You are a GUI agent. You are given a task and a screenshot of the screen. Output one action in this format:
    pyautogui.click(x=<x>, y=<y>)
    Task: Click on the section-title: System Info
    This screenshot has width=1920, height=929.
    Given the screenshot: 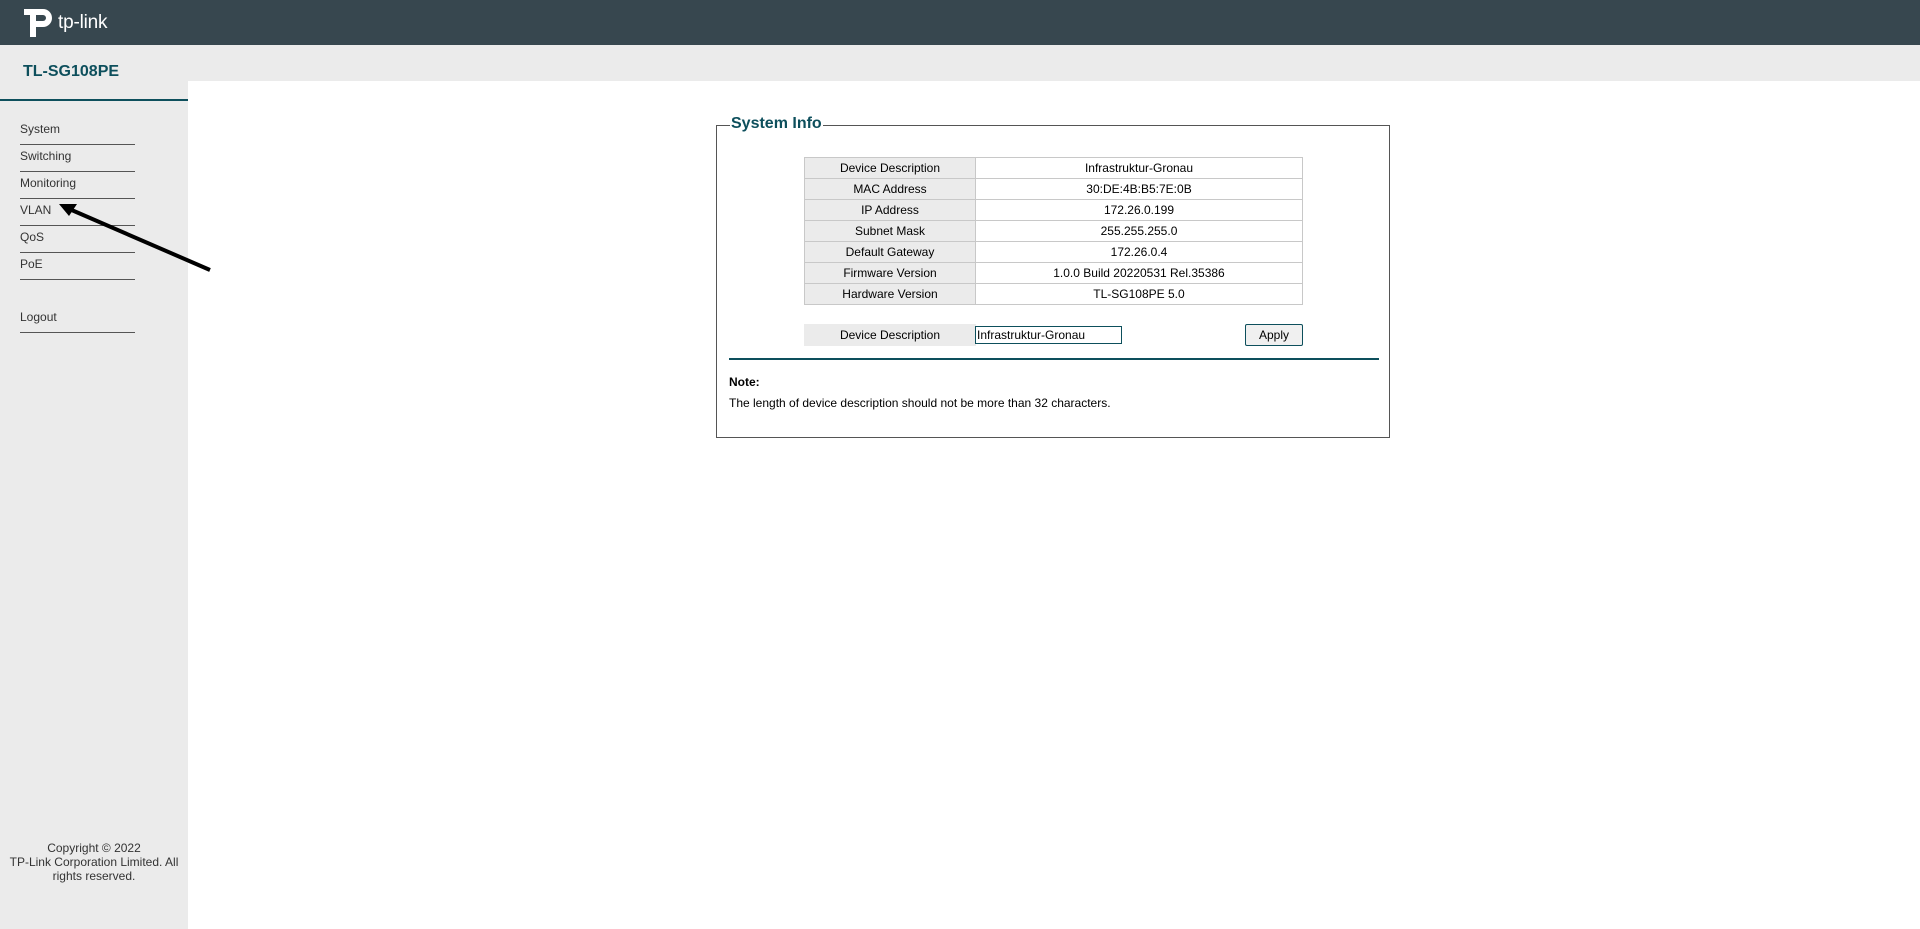 What is the action you would take?
    pyautogui.click(x=776, y=124)
    